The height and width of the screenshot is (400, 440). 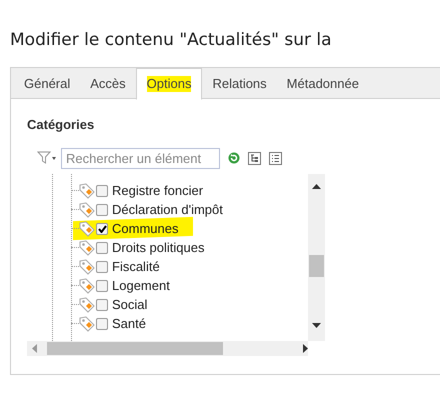 I want to click on horizontal-scrollbar, so click(x=167, y=348).